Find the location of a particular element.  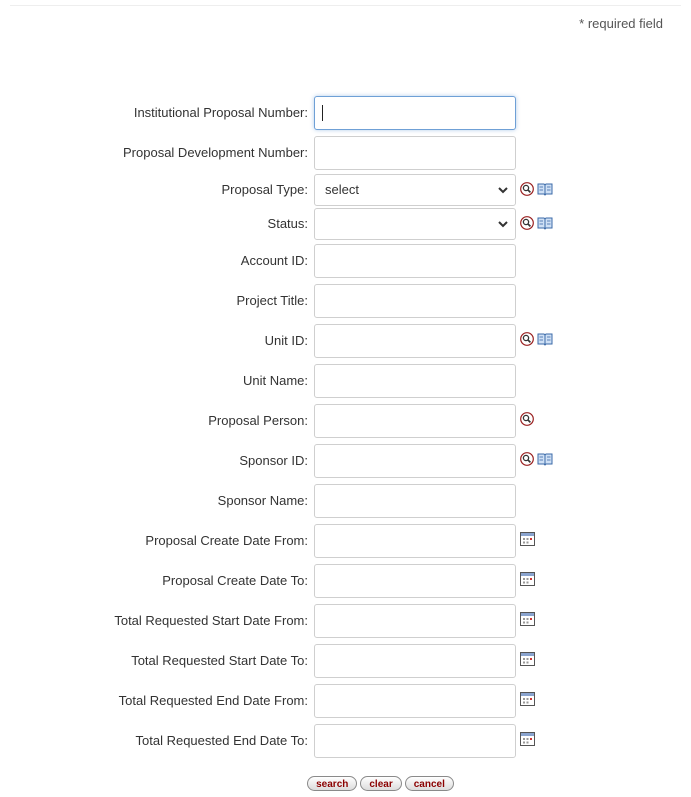

unit-name-input is located at coordinates (415, 381).